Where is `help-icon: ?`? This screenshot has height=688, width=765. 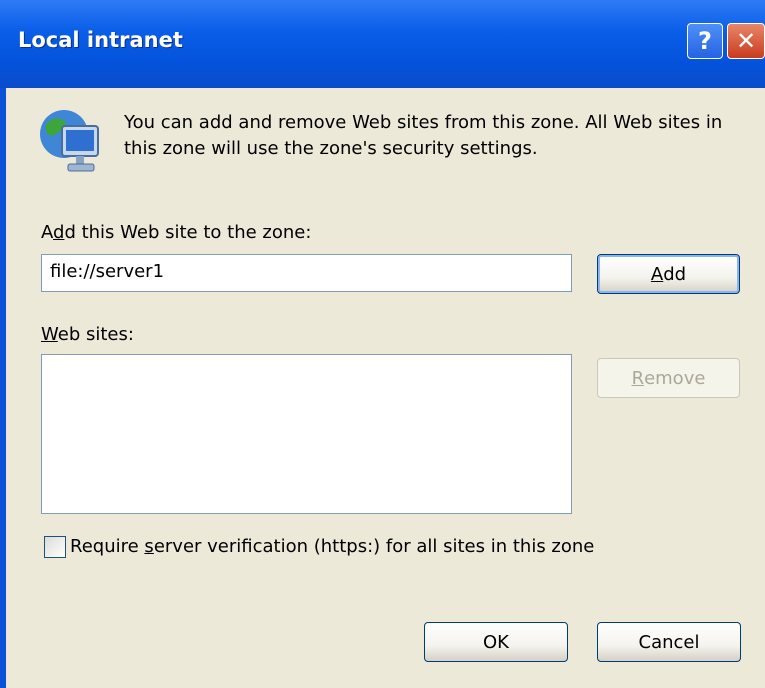 help-icon: ? is located at coordinates (705, 41).